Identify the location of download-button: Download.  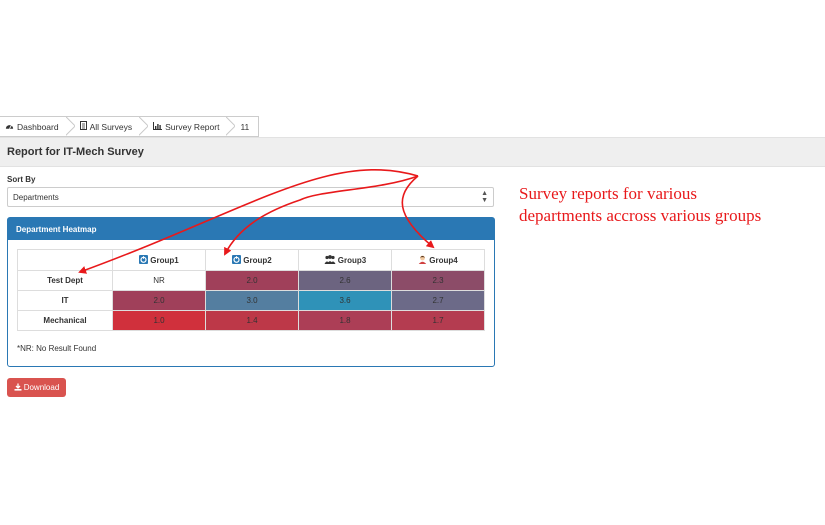
(36, 387).